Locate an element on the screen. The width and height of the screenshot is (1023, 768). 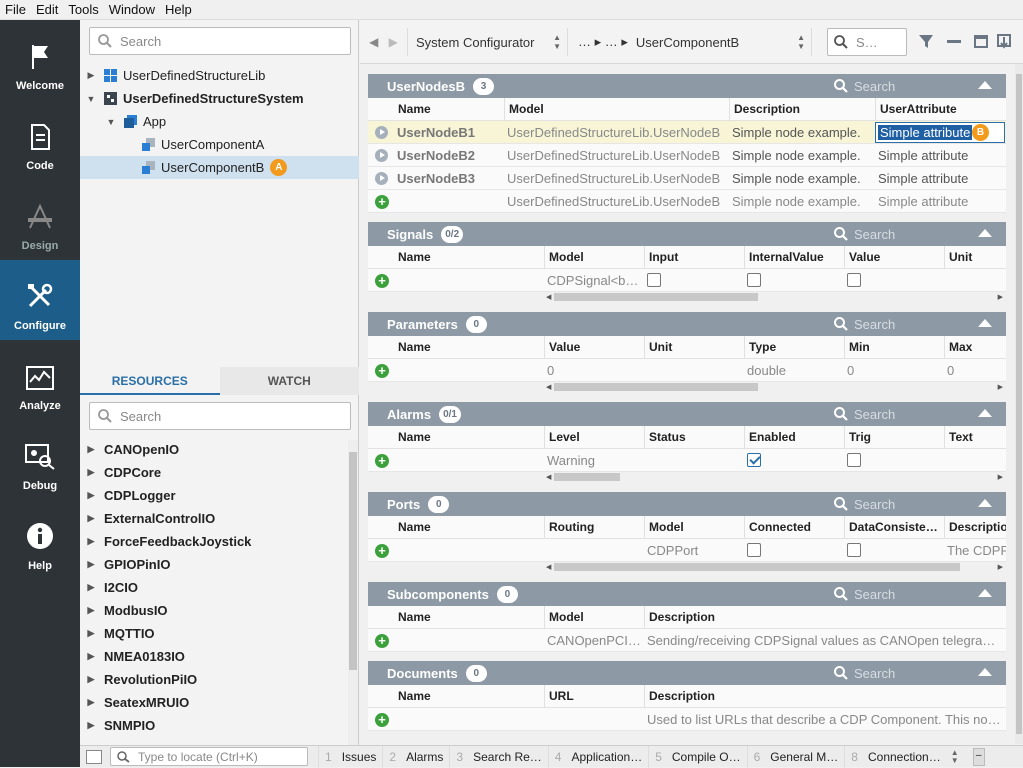
menu-window: Window is located at coordinates (132, 9).